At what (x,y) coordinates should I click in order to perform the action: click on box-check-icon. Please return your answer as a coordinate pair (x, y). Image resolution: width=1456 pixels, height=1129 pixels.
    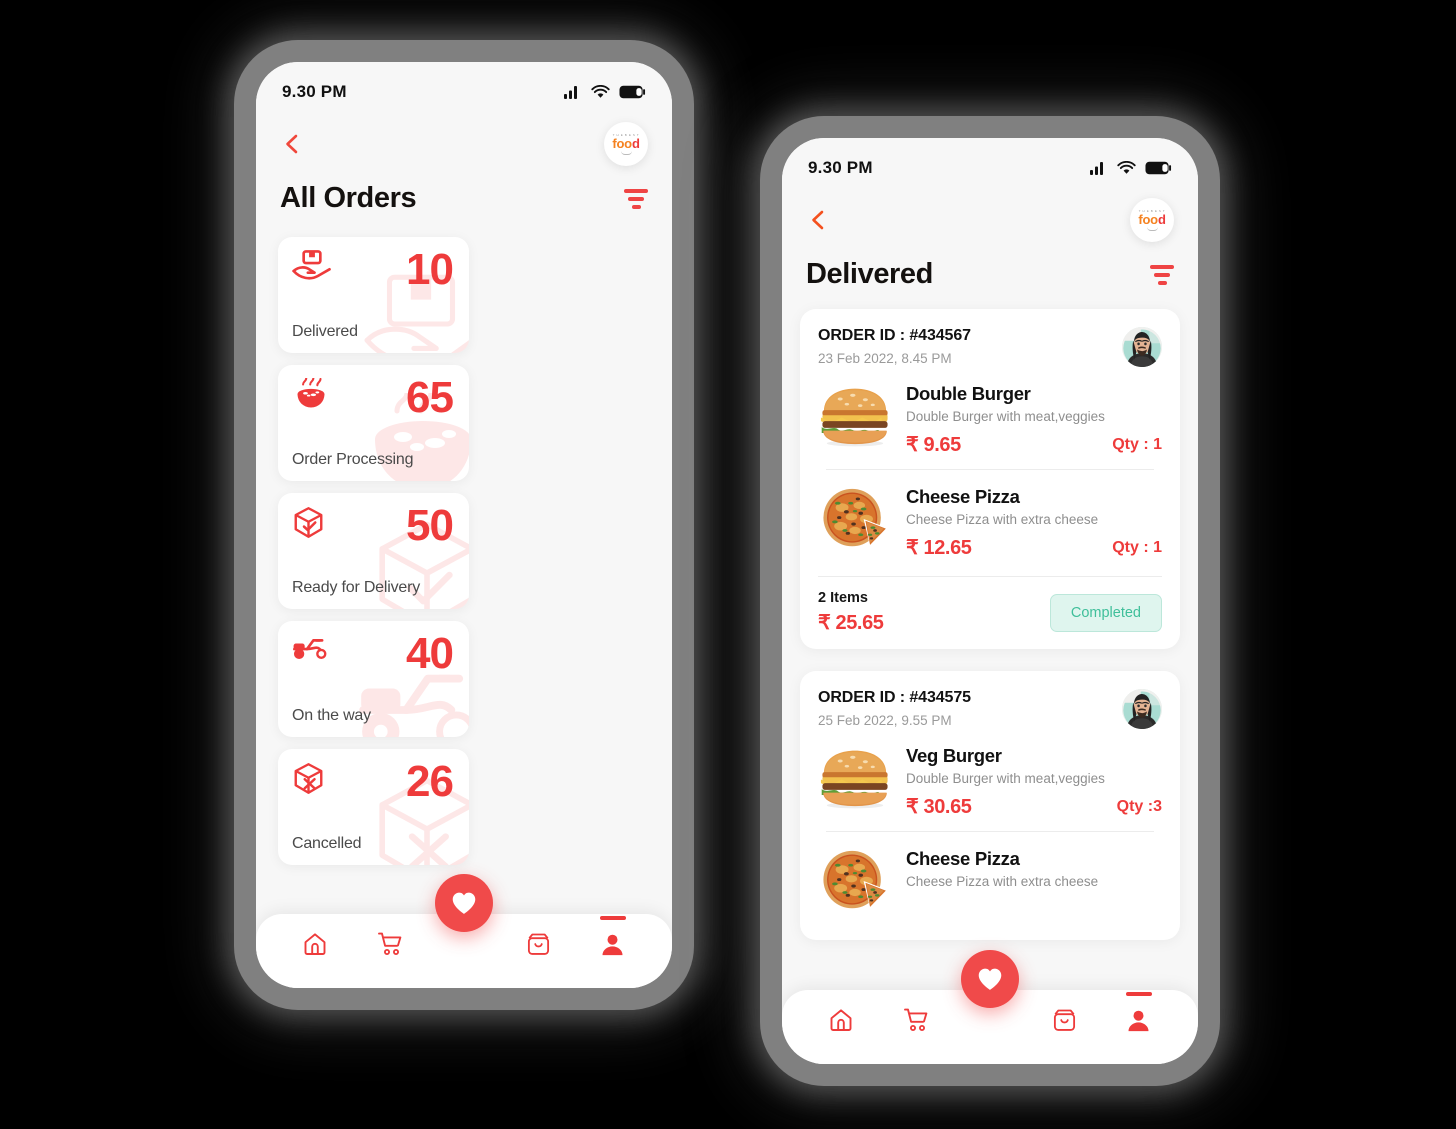
    Looking at the image, I should click on (308, 522).